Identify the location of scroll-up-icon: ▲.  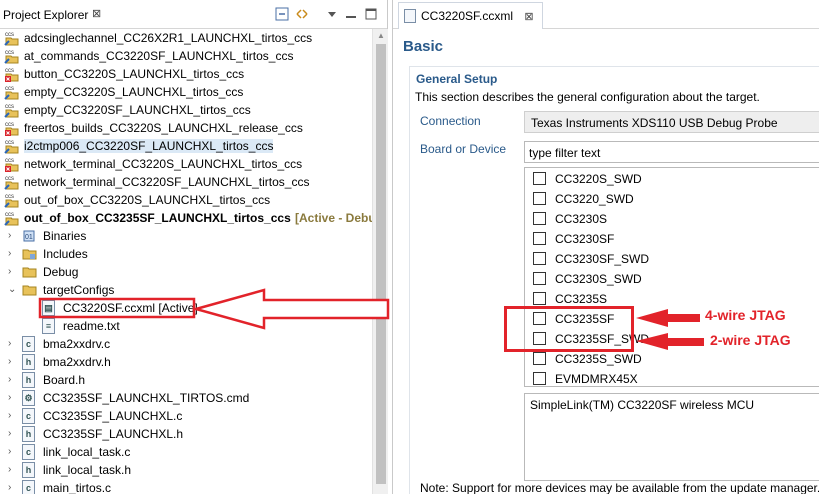
(381, 35).